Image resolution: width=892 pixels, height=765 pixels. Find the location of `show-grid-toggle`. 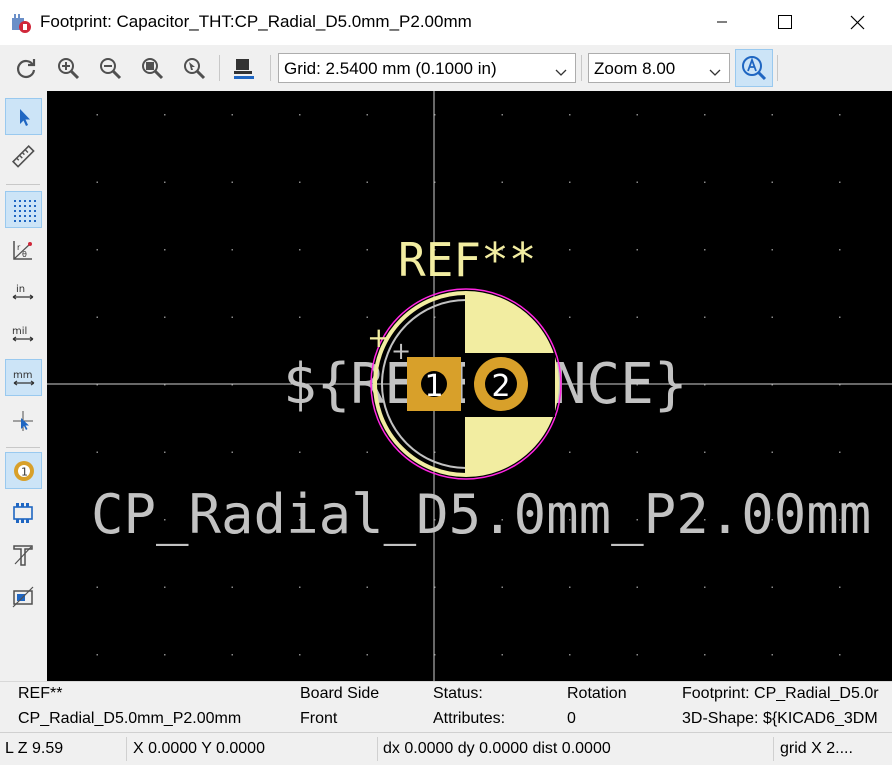

show-grid-toggle is located at coordinates (23, 209).